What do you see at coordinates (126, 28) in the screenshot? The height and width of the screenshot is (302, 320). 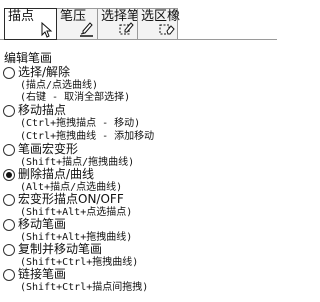 I see `selection-pen-icon` at bounding box center [126, 28].